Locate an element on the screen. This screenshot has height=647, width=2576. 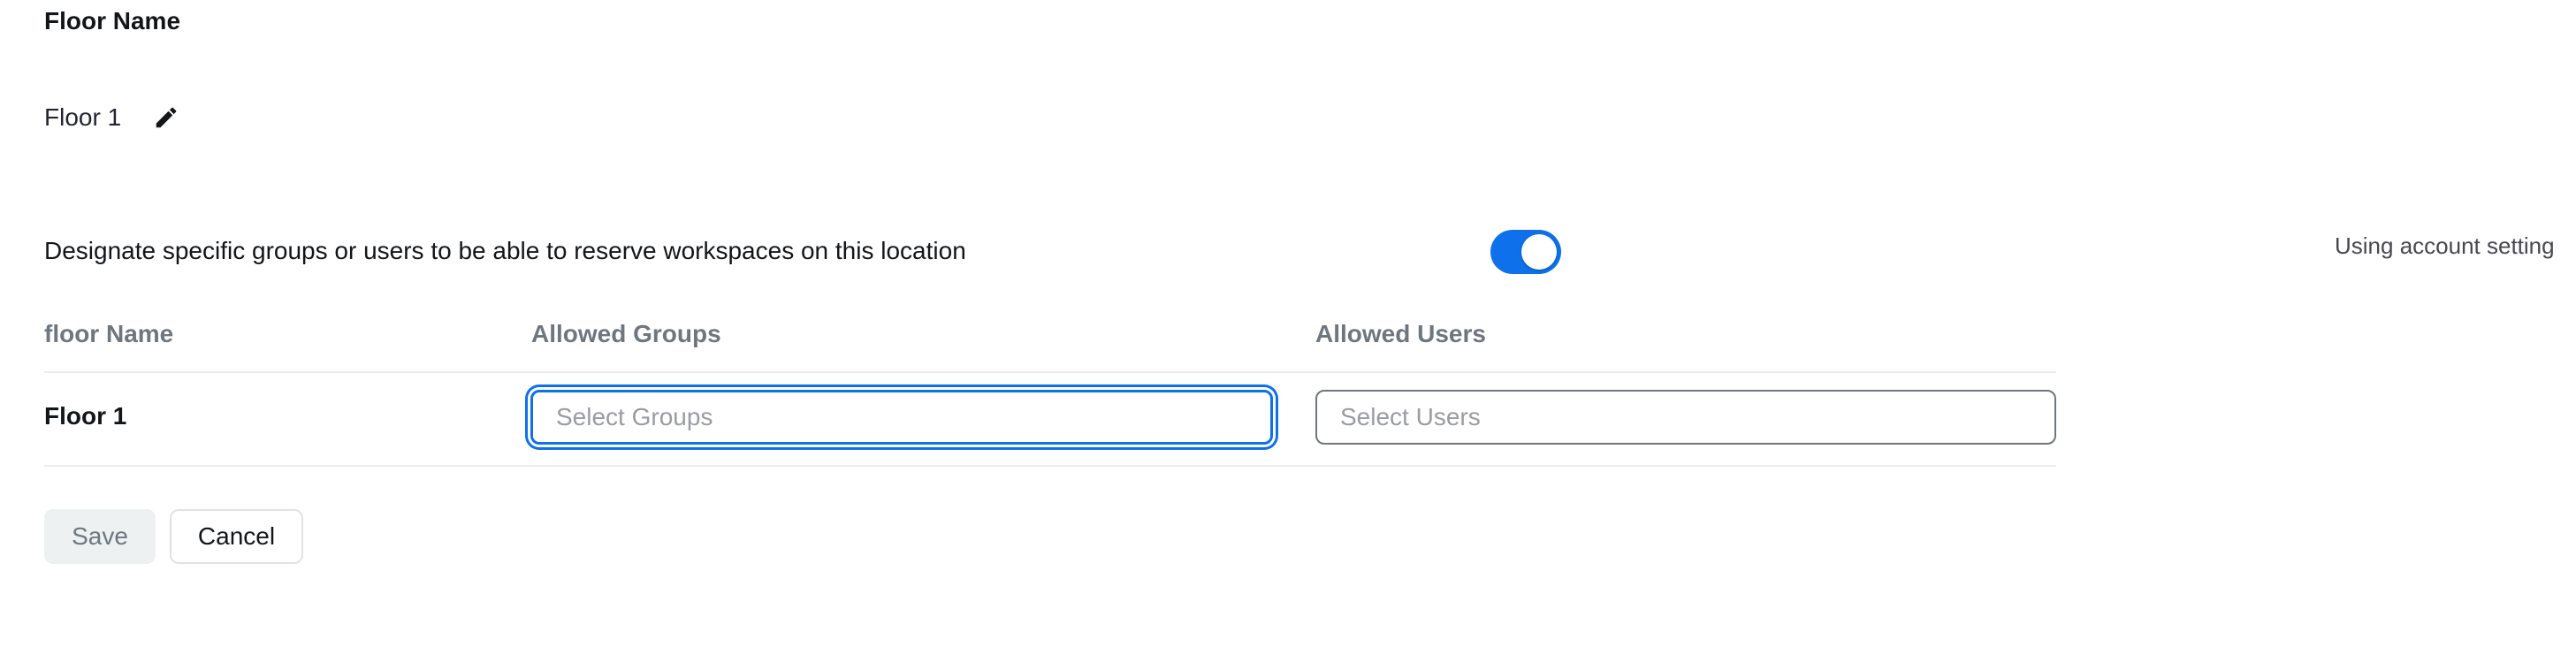
floor-name-label: Floor Name is located at coordinates (112, 20).